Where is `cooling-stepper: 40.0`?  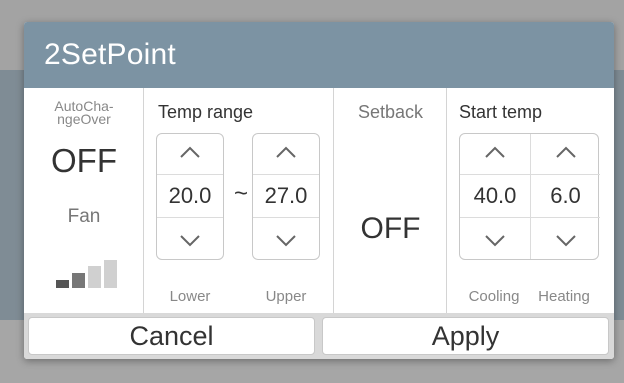
cooling-stepper: 40.0 is located at coordinates (495, 196).